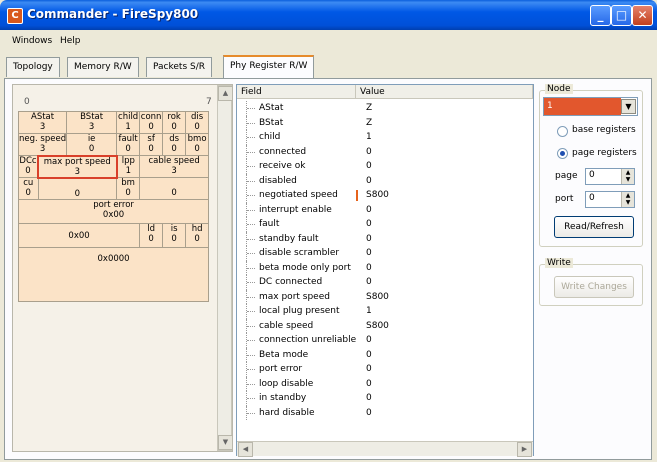 This screenshot has height=462, width=657. Describe the element at coordinates (245, 449) in the screenshot. I see `scroll-left-icon: ◀` at that location.